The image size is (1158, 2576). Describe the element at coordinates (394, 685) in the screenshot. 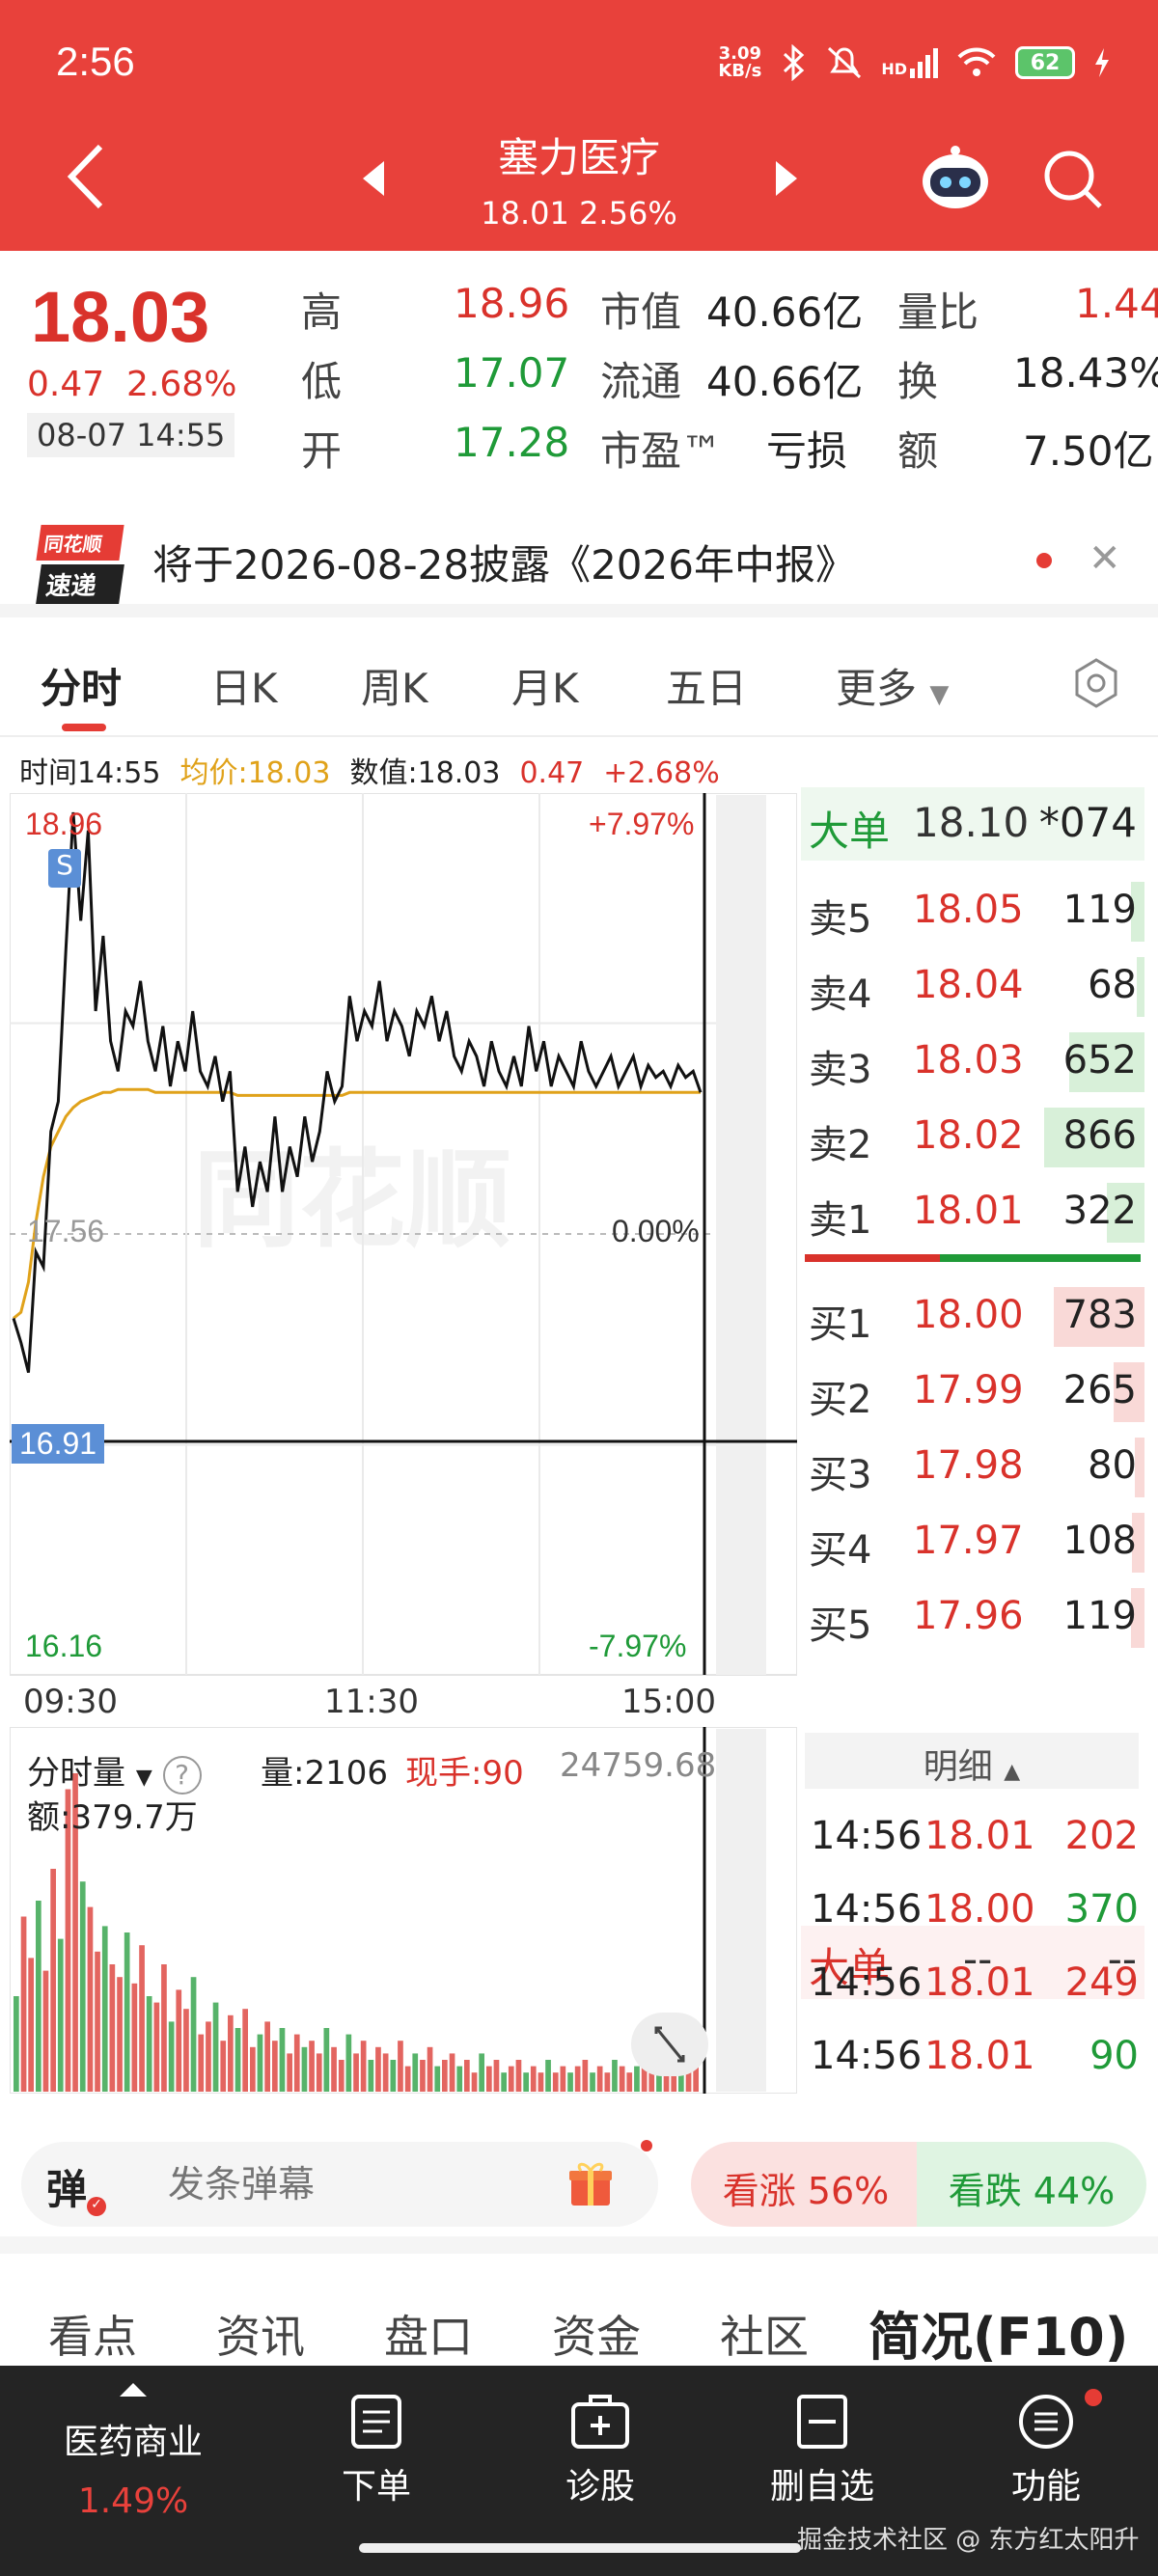

I see `tab-weekly-k: 周K` at that location.